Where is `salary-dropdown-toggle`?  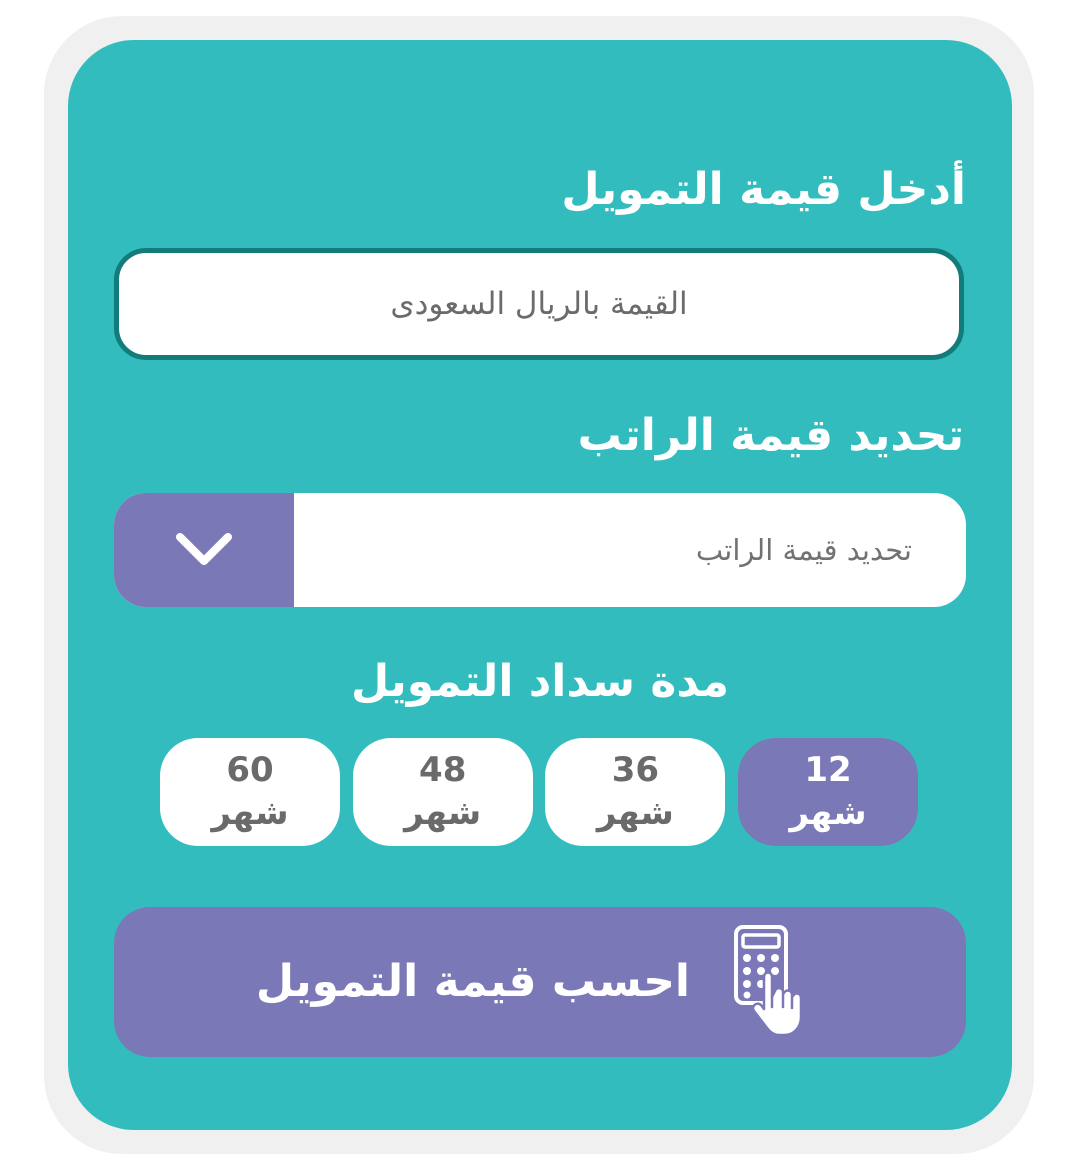
salary-dropdown-toggle is located at coordinates (204, 550).